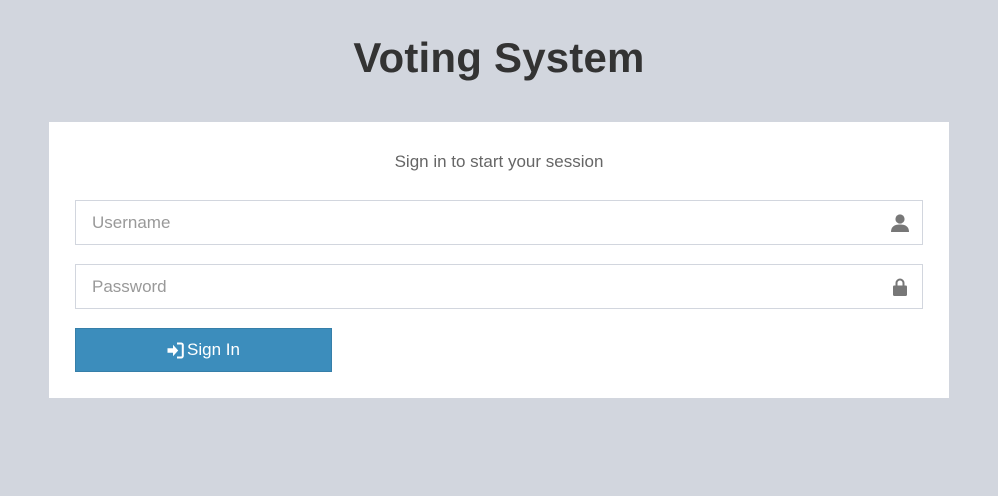 The image size is (998, 496). I want to click on username-input, so click(484, 222).